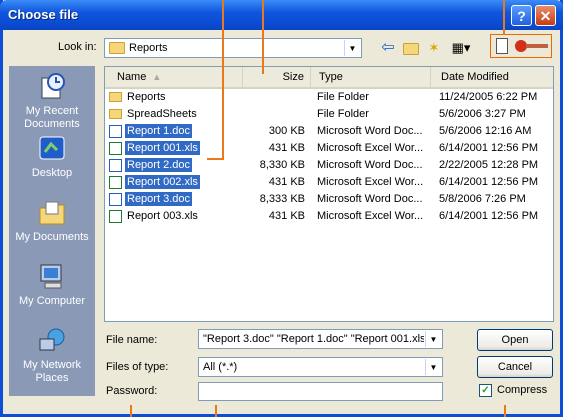  What do you see at coordinates (485, 131) in the screenshot?
I see `file-date-modified: 5/6/2006 12:16 AM` at bounding box center [485, 131].